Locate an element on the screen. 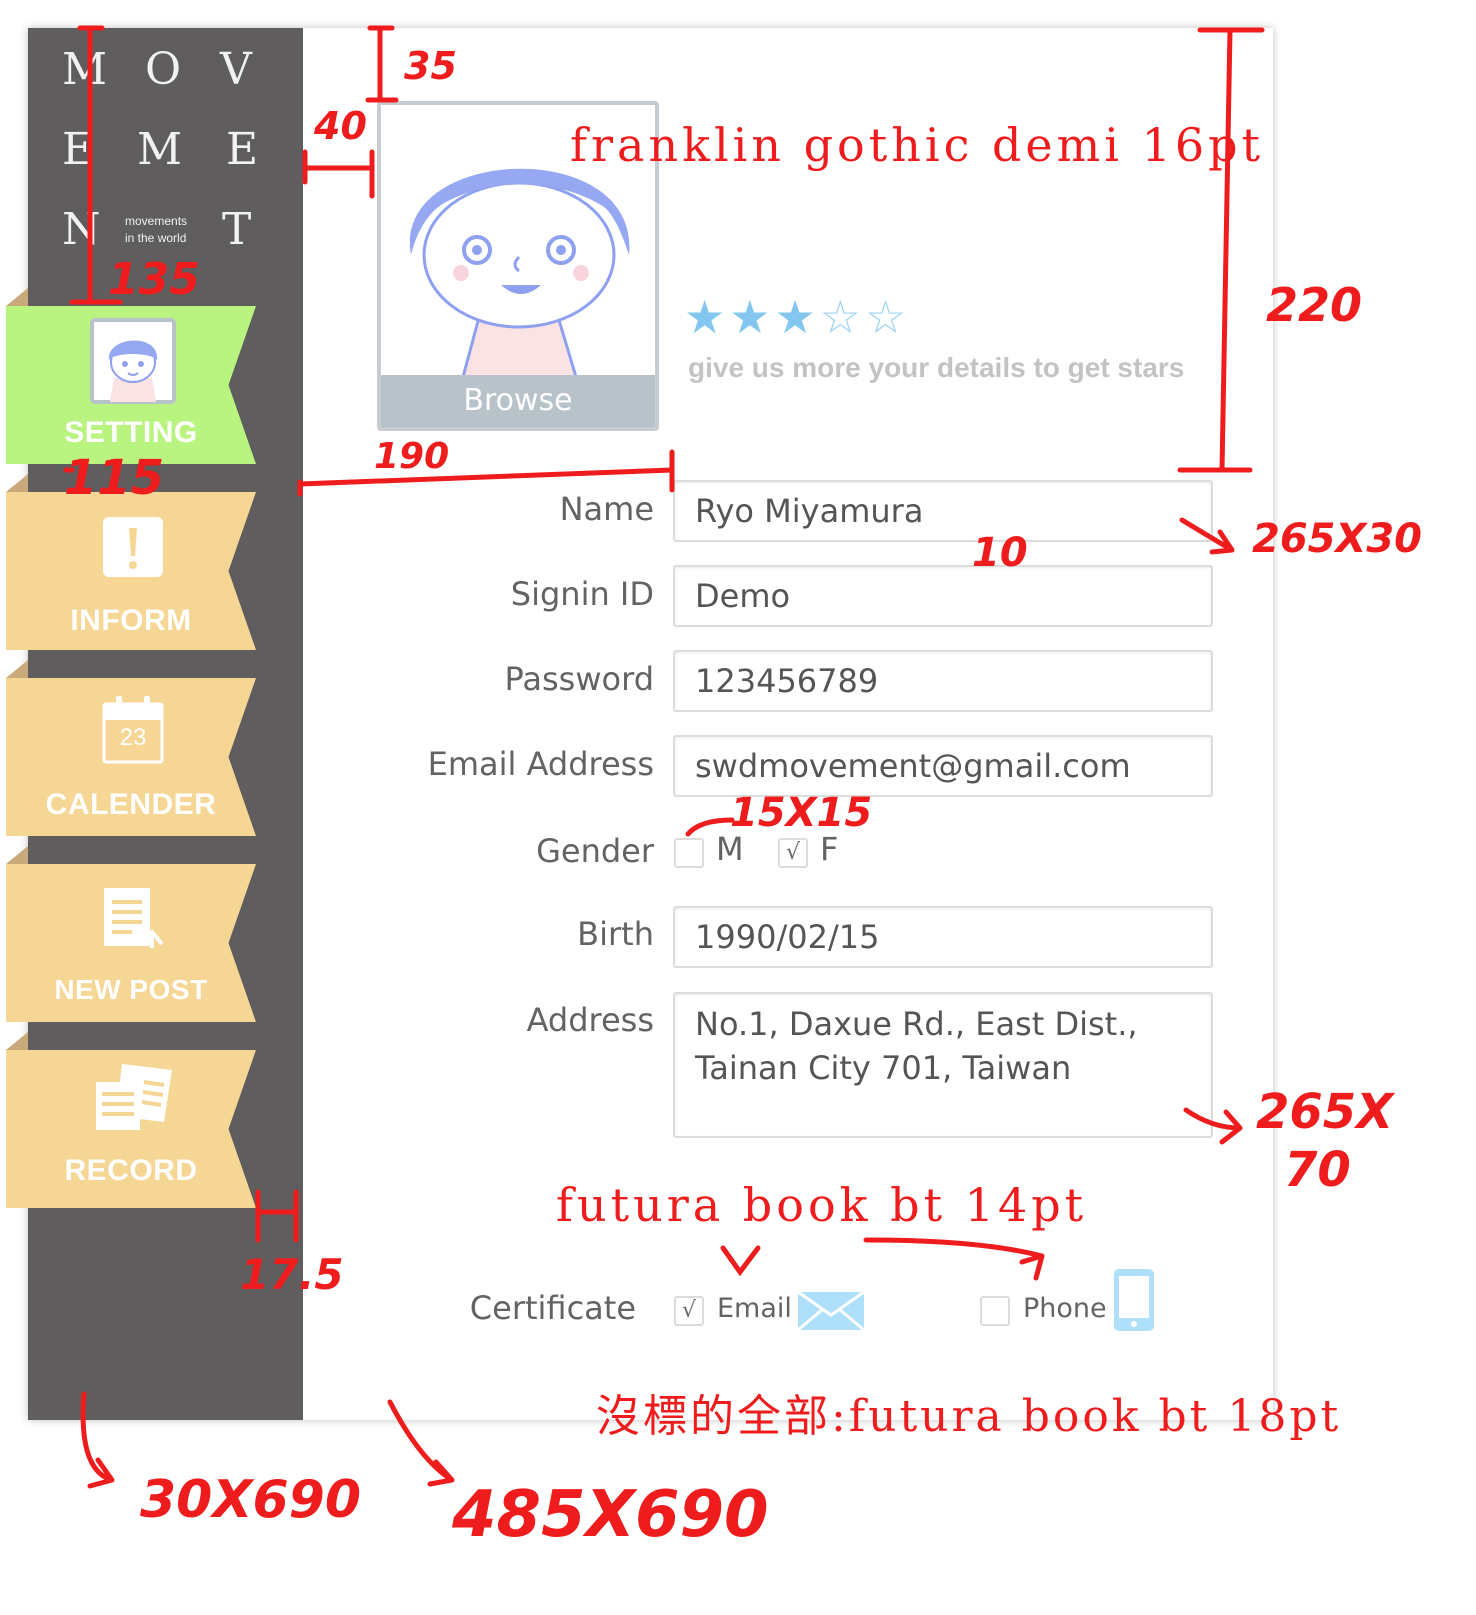 The image size is (1476, 1615). annotation-text: 190 is located at coordinates (412, 456).